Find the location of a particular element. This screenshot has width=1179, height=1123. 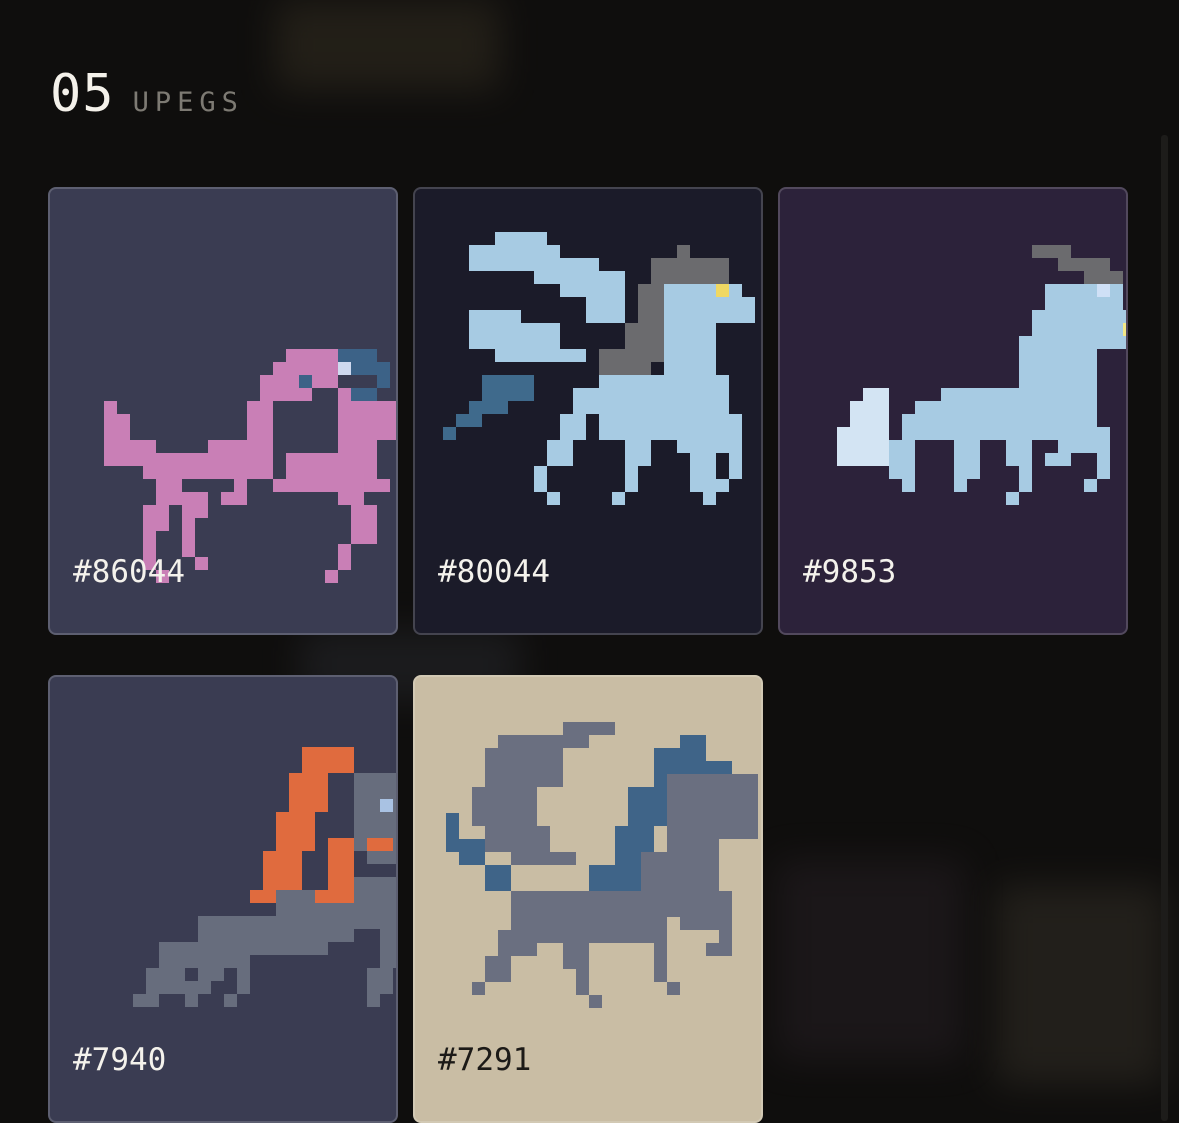

upeg-id: #7940 is located at coordinates (120, 1060).